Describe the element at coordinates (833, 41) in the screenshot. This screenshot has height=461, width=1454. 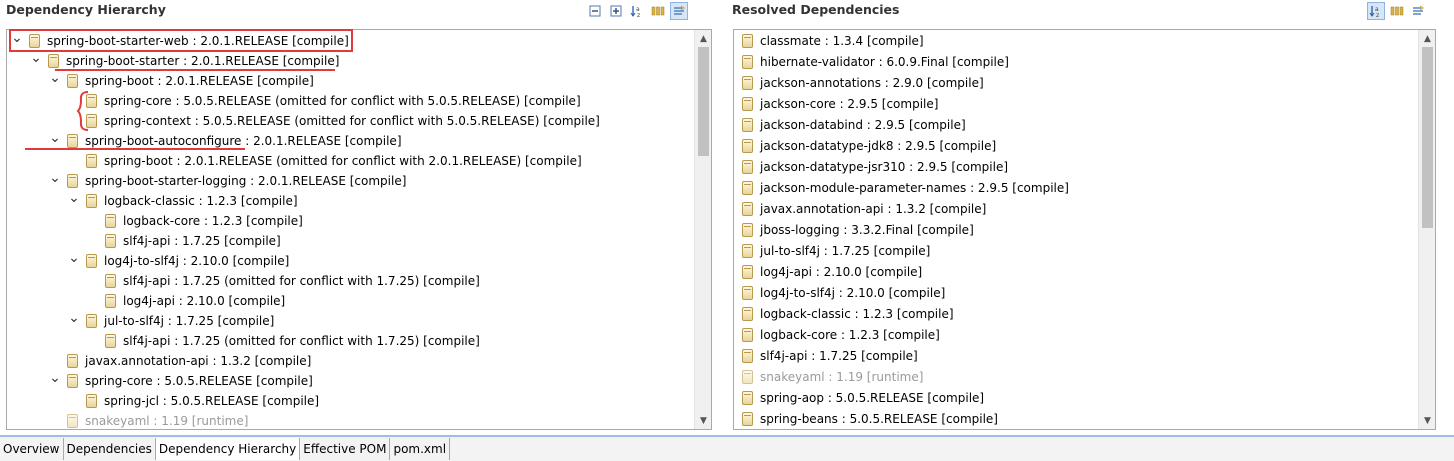
I see `list-item: classmate : 1.3.4 [compile]` at that location.